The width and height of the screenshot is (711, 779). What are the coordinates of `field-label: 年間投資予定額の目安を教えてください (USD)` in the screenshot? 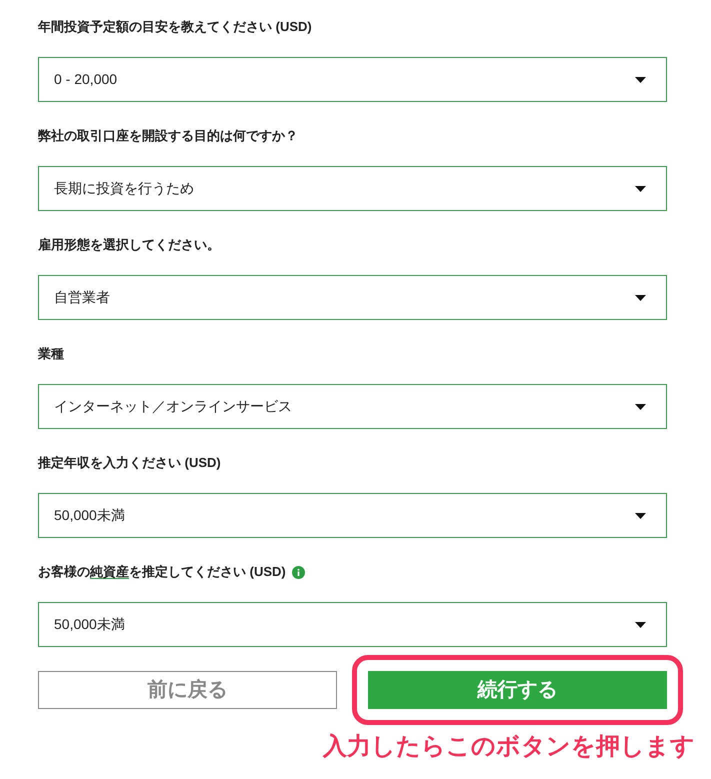 It's located at (175, 27).